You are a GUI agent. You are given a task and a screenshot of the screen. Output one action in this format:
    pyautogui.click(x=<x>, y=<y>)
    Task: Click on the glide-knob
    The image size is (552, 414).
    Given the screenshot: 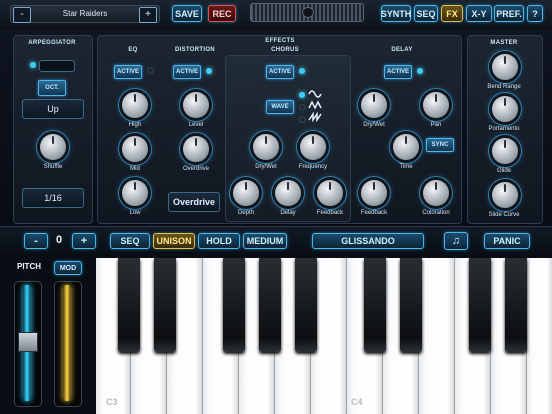 What is the action you would take?
    pyautogui.click(x=505, y=151)
    